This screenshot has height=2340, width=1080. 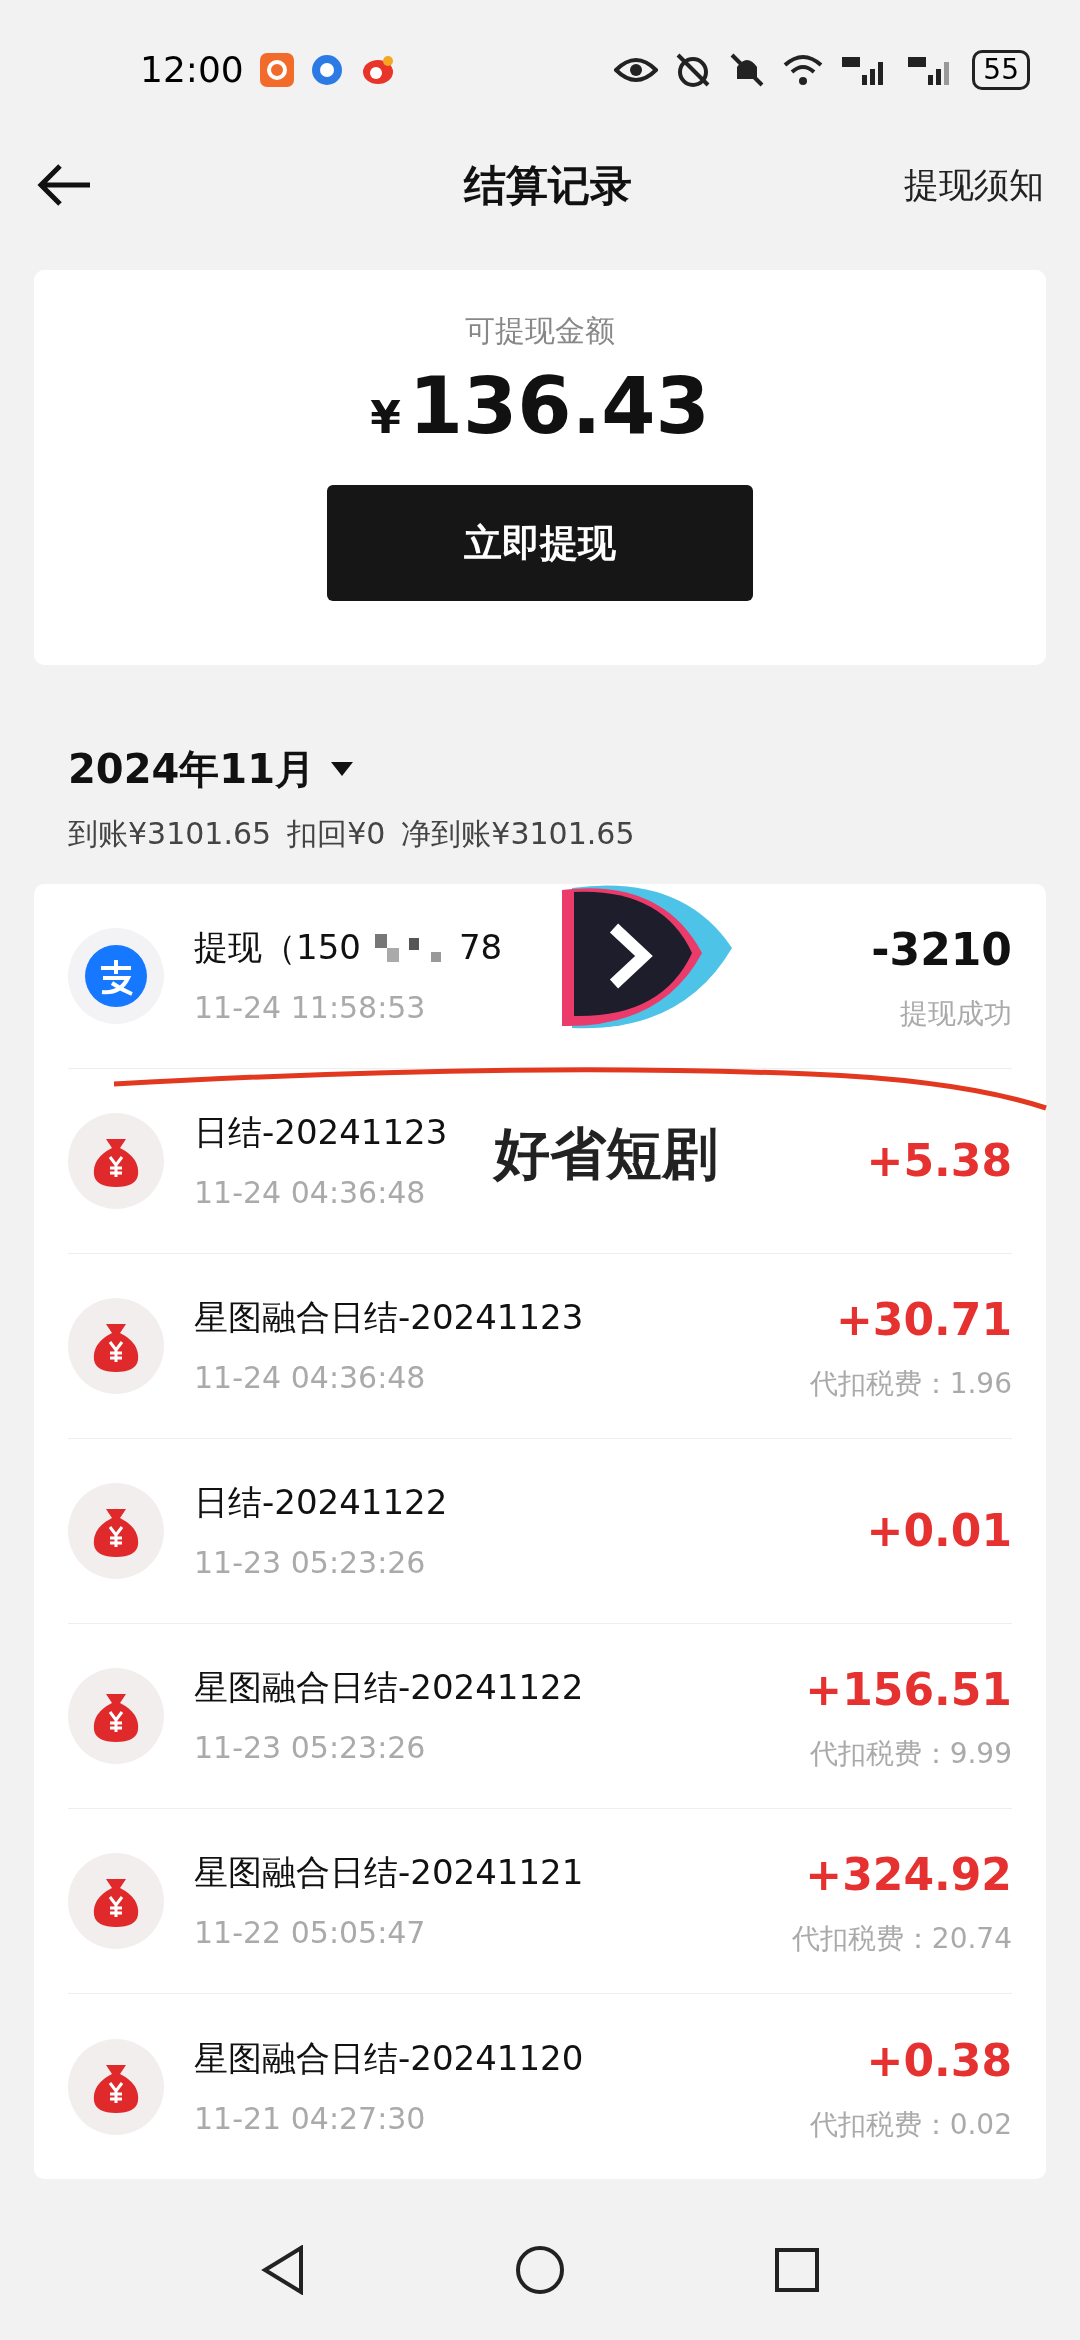 What do you see at coordinates (321, 1502) in the screenshot?
I see `record-title: 日结-20241122` at bounding box center [321, 1502].